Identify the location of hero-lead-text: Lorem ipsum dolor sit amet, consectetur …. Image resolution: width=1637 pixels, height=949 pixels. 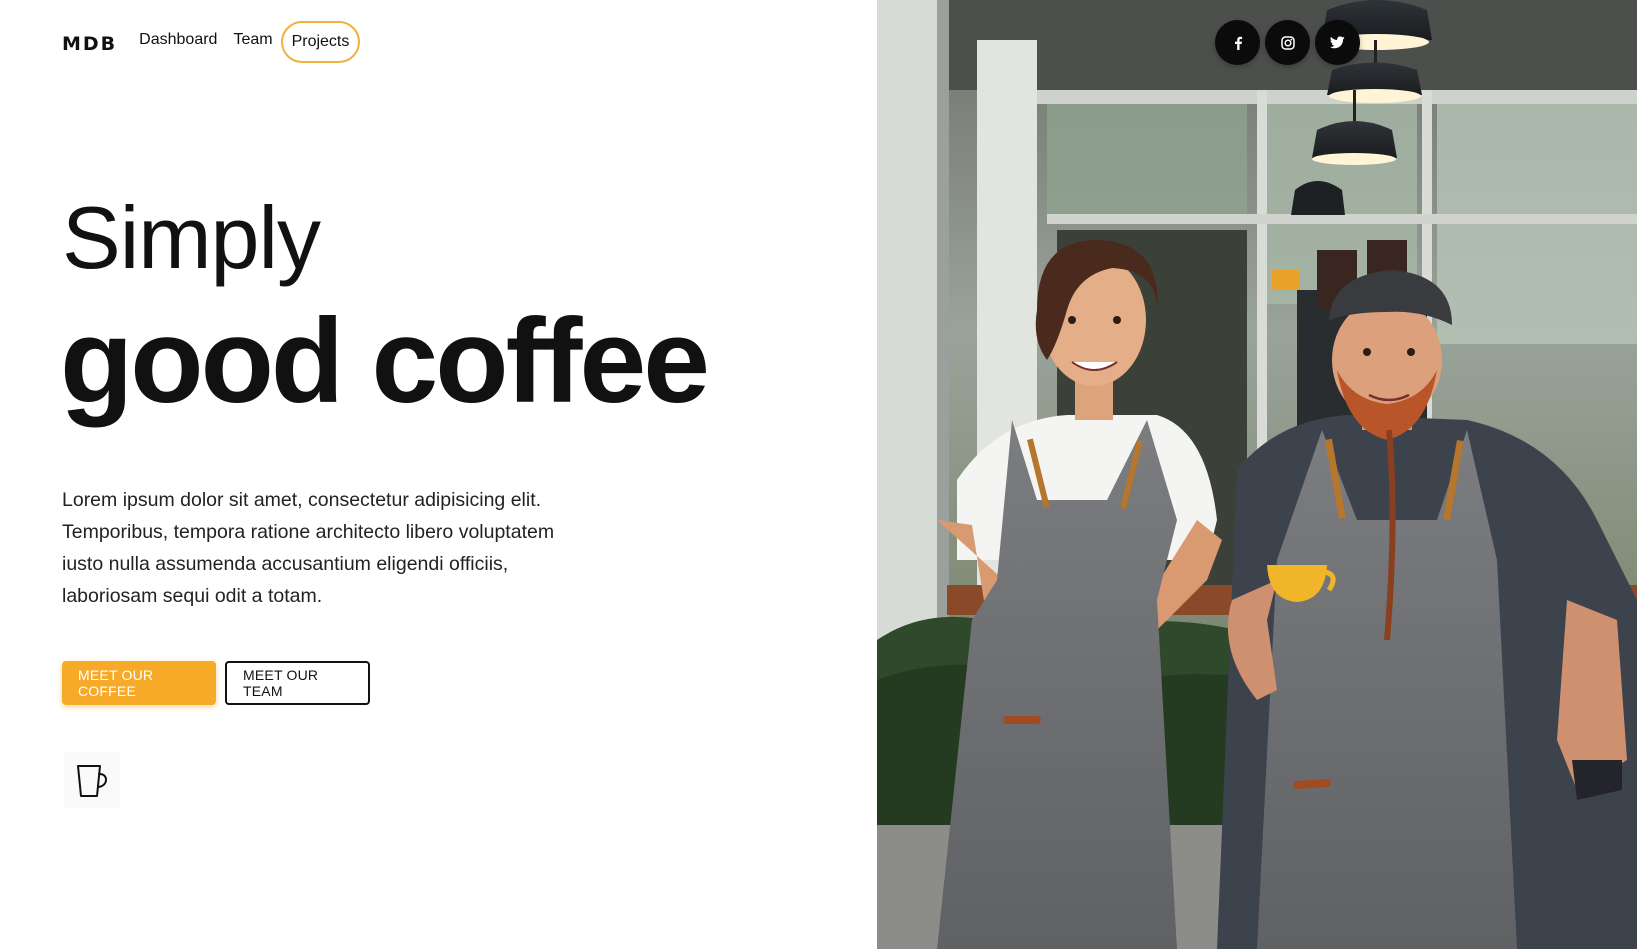
(308, 548).